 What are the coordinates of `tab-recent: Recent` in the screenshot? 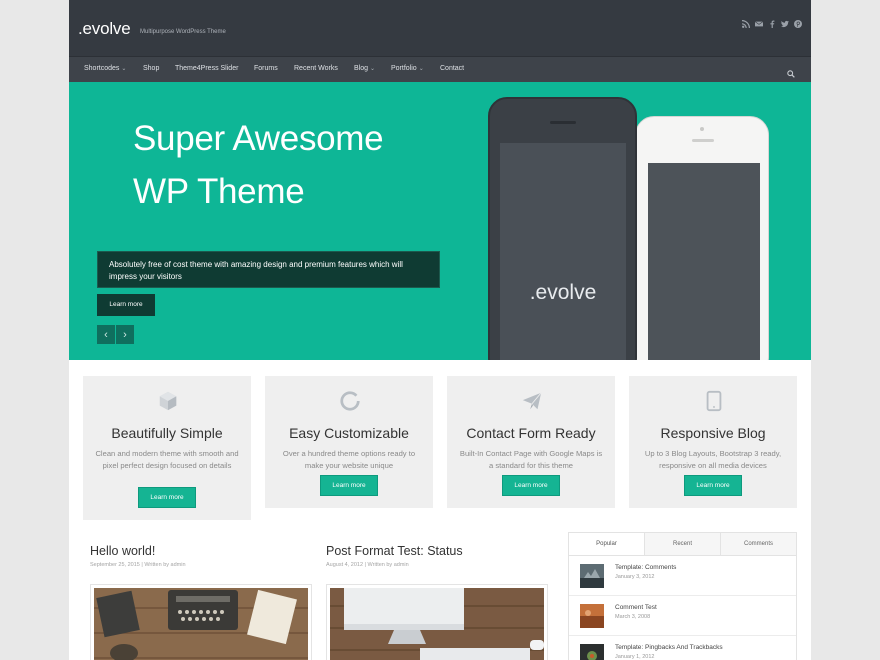 It's located at (682, 544).